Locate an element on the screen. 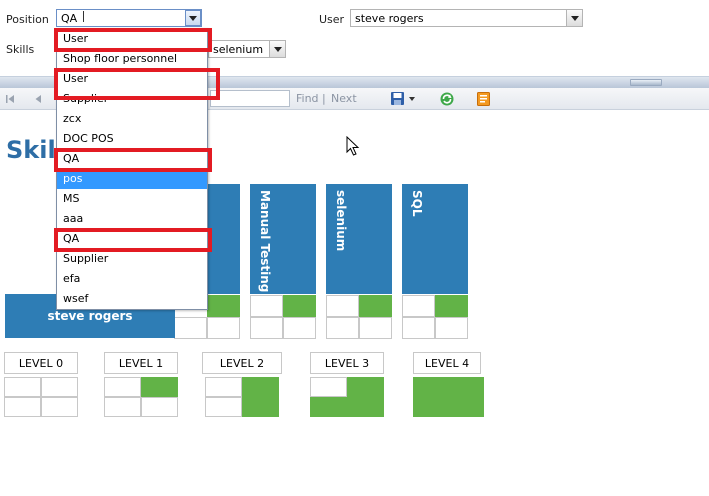 The image size is (709, 496). level-3-label: LEVEL 3 is located at coordinates (347, 363).